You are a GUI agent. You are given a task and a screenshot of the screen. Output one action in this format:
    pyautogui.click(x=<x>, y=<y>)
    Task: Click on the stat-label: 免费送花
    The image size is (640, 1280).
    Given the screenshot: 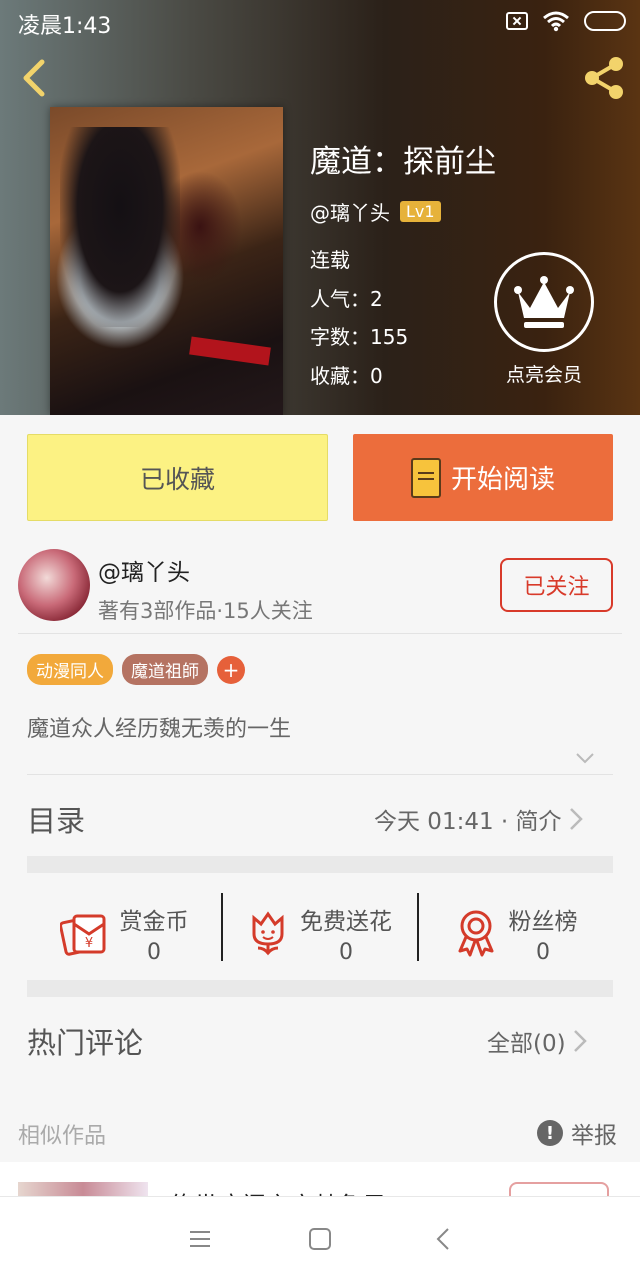 What is the action you would take?
    pyautogui.click(x=346, y=921)
    